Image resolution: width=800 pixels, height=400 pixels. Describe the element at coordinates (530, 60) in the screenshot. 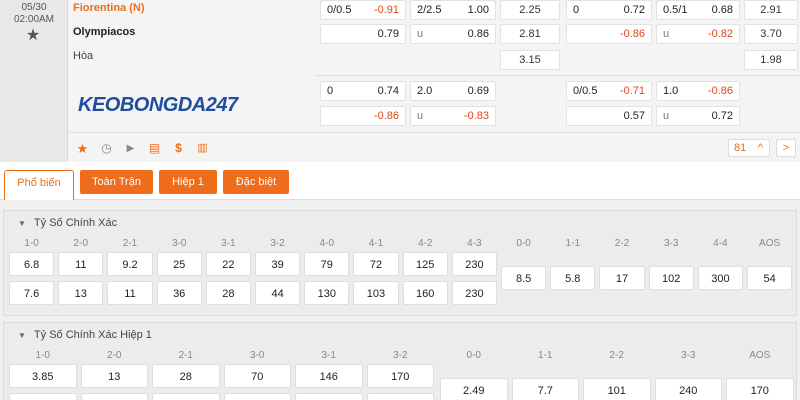

I see `x12-draw-odds: 3.15` at that location.